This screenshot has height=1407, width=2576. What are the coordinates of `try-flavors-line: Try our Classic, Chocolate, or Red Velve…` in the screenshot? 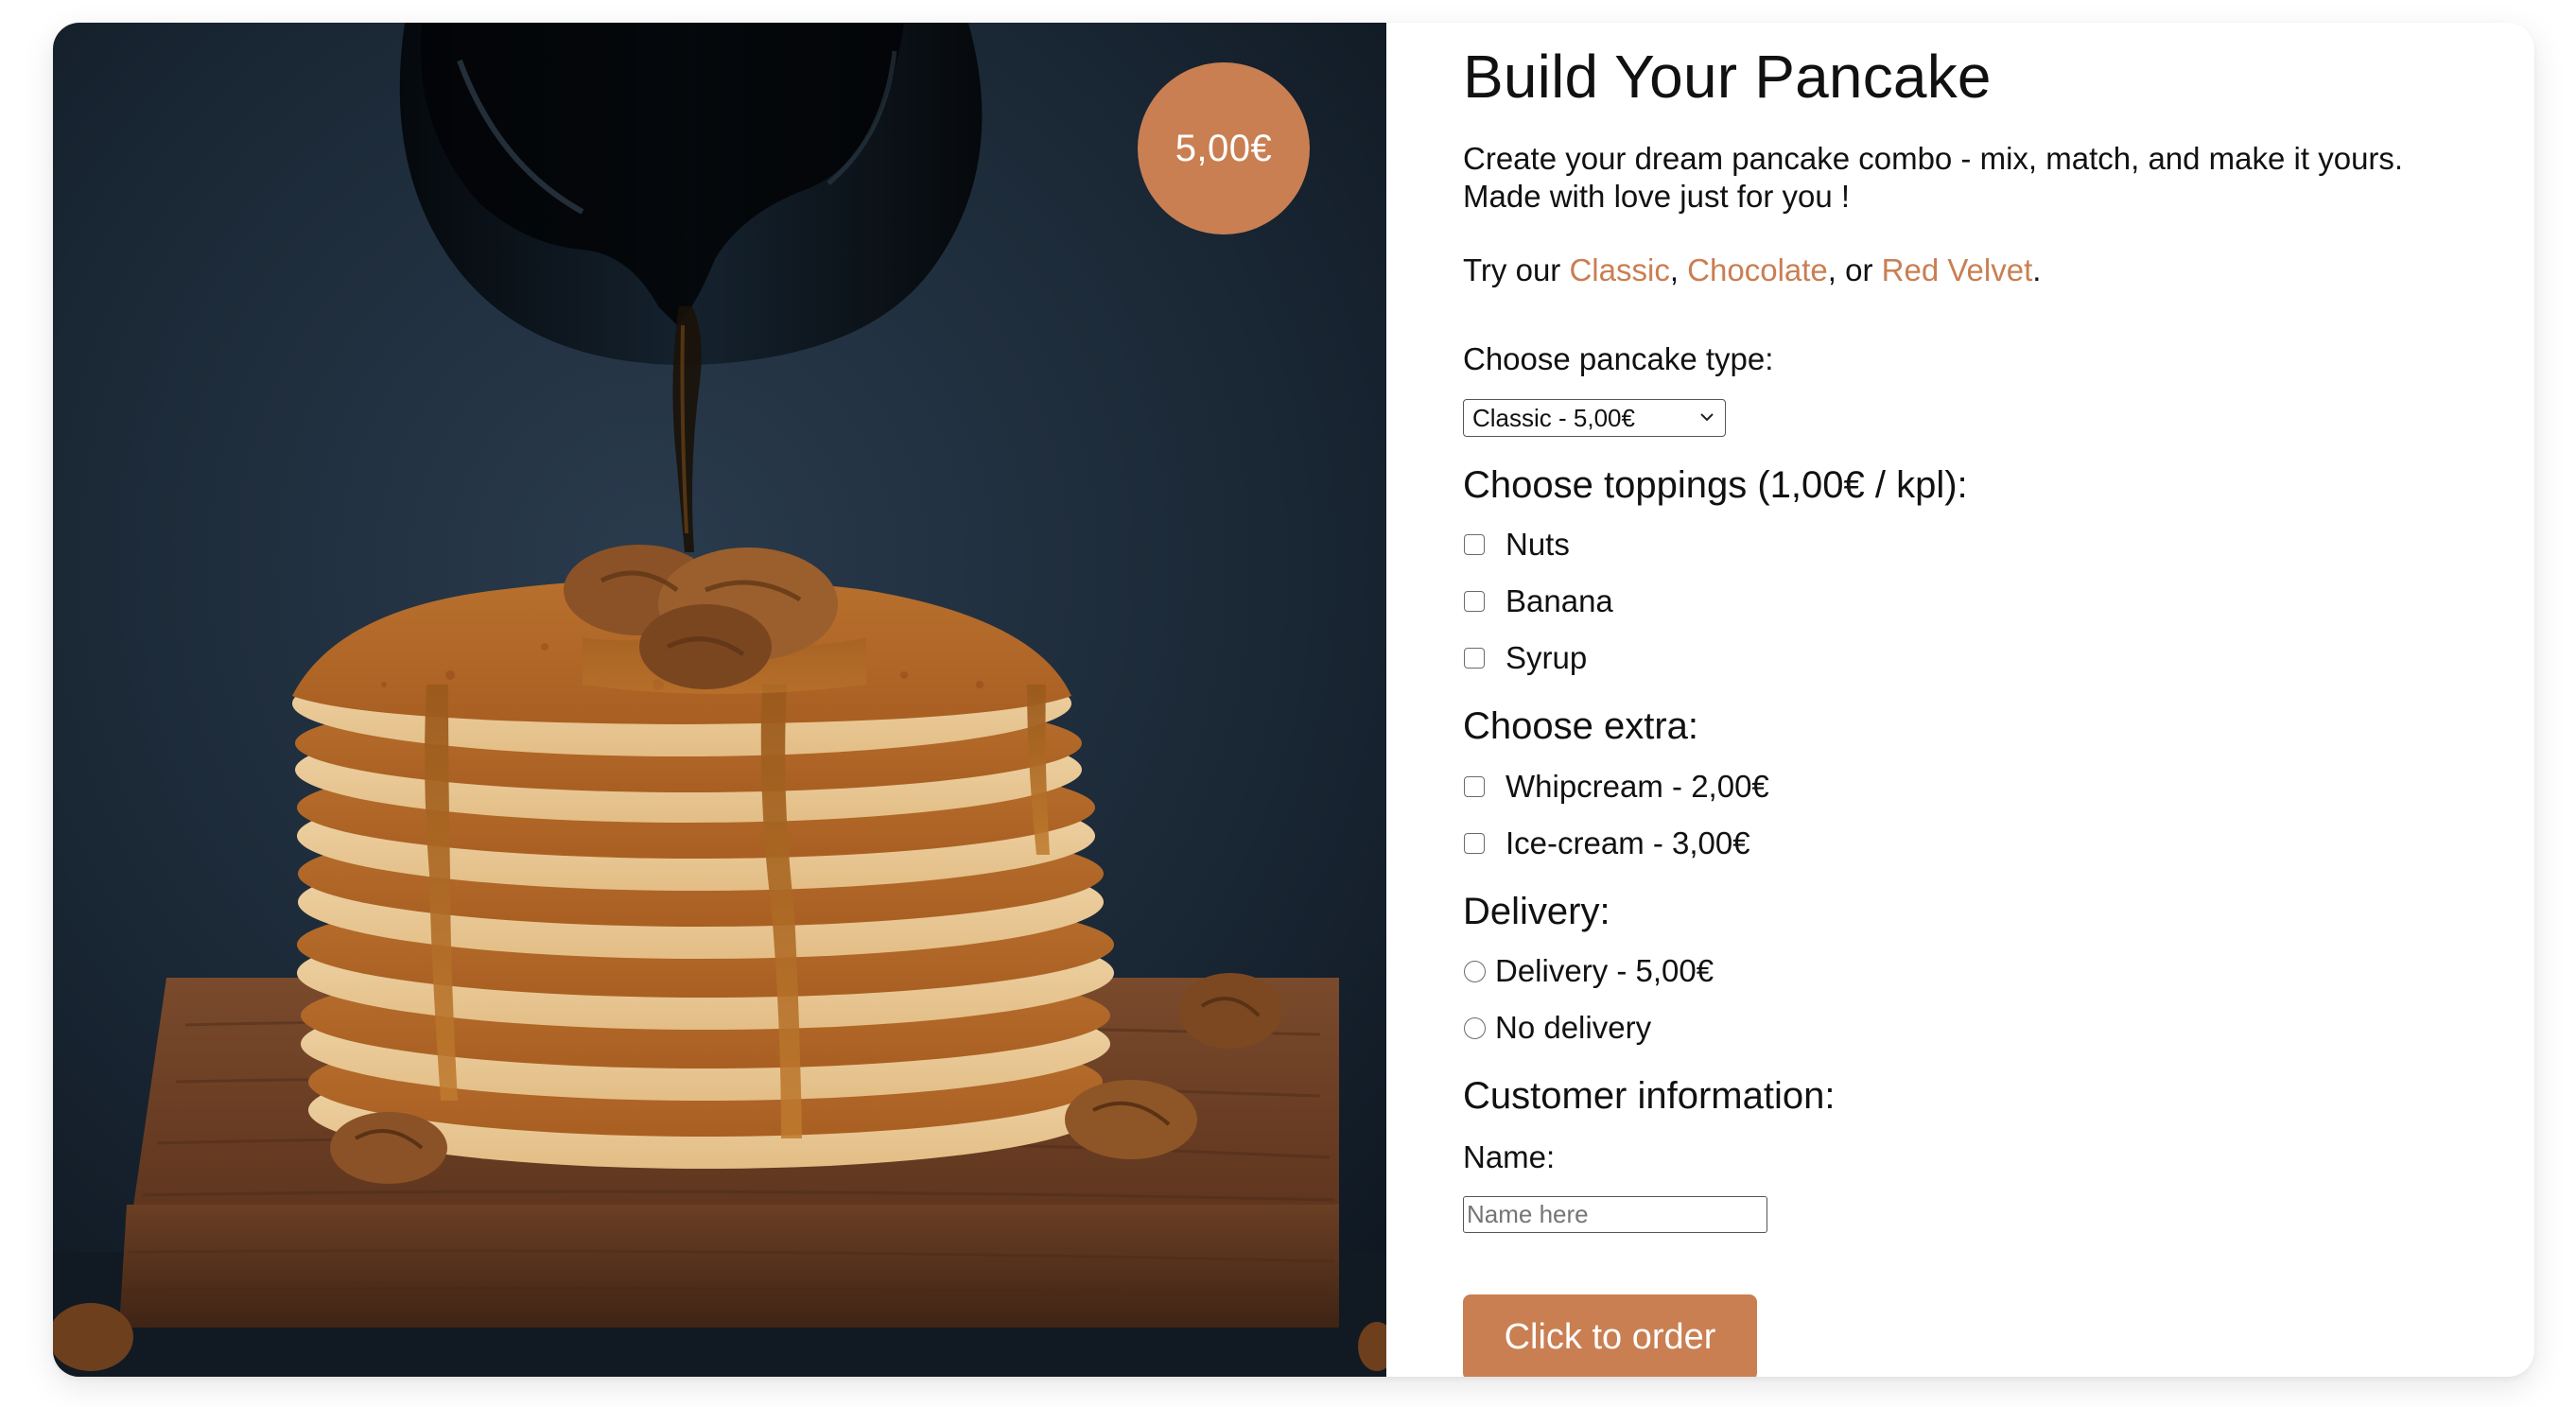 It's located at (1752, 270).